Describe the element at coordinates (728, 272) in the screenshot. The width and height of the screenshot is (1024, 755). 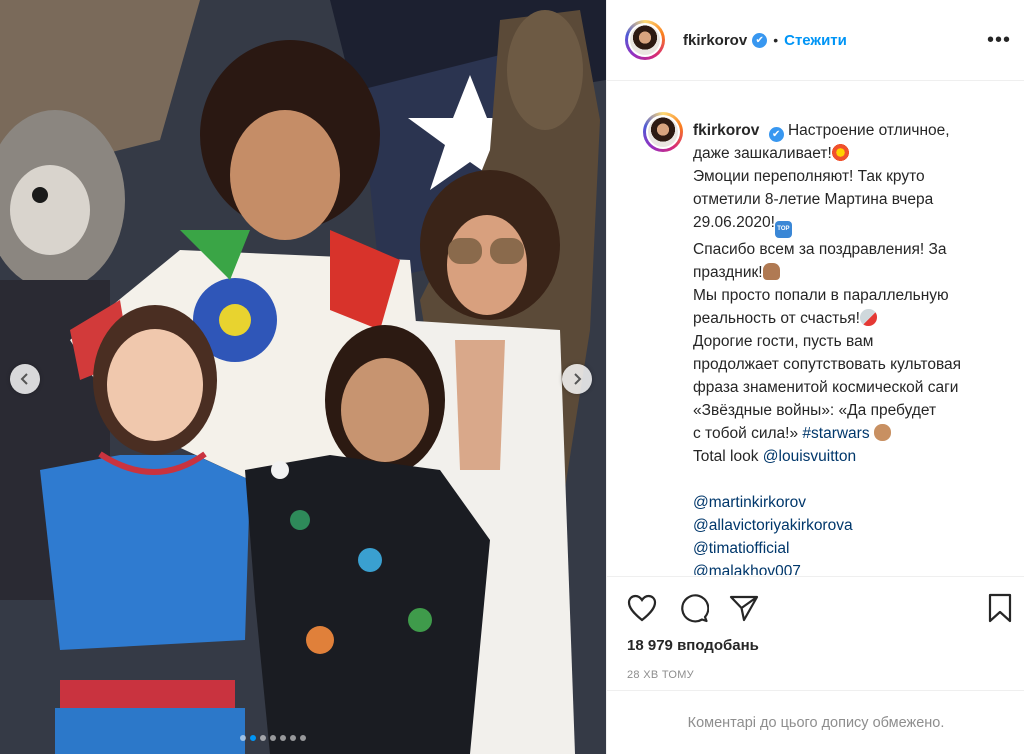
I see `caption-line: праздник!` at that location.